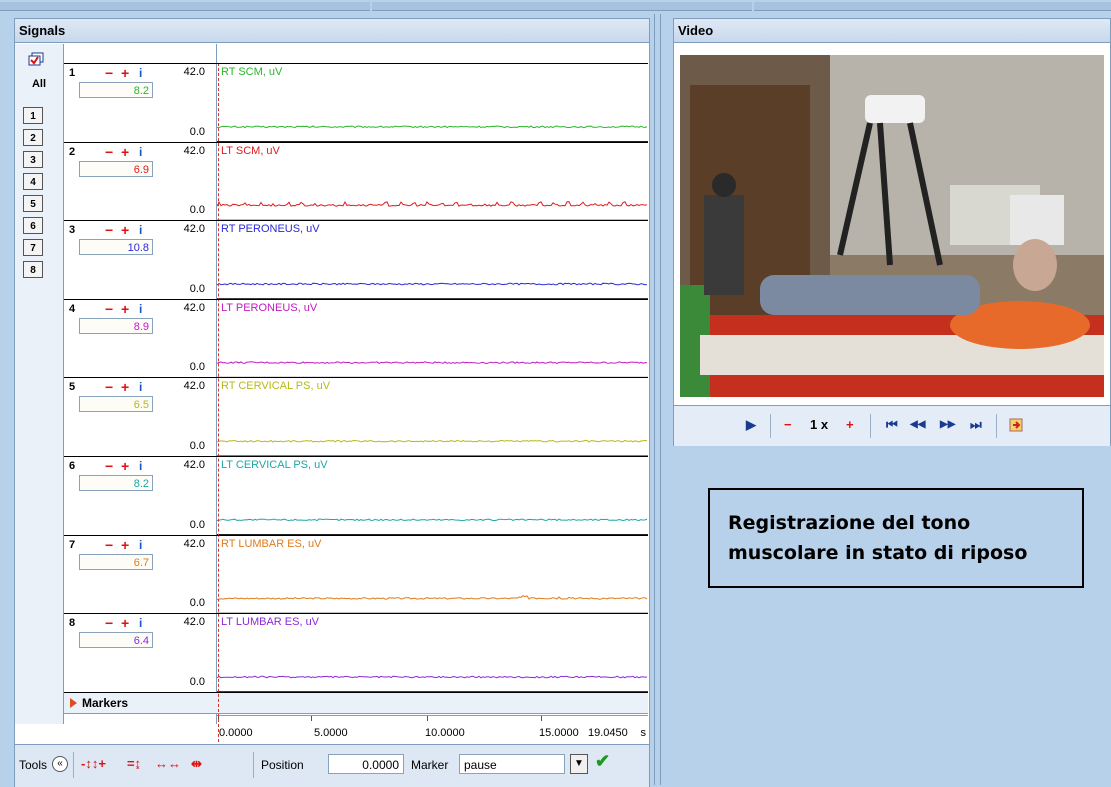 Image resolution: width=1111 pixels, height=787 pixels. Describe the element at coordinates (250, 150) in the screenshot. I see `channel-label: LT SCM, uV` at that location.